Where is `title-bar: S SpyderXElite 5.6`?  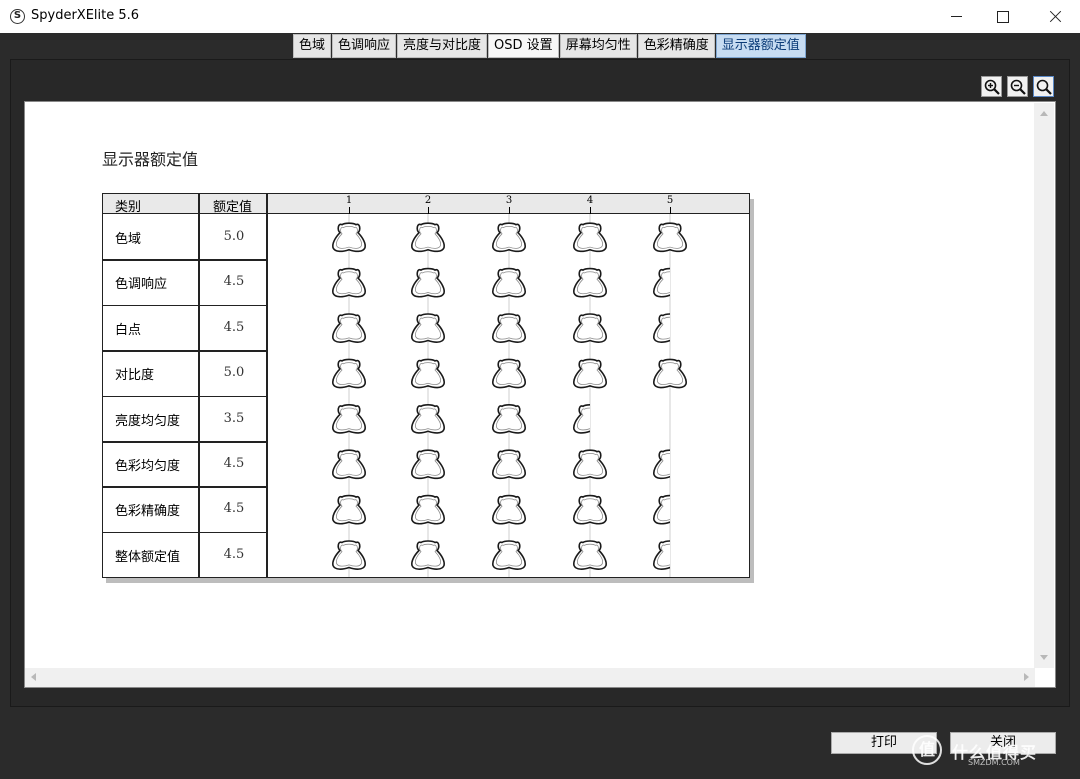 title-bar: S SpyderXElite 5.6 is located at coordinates (540, 16).